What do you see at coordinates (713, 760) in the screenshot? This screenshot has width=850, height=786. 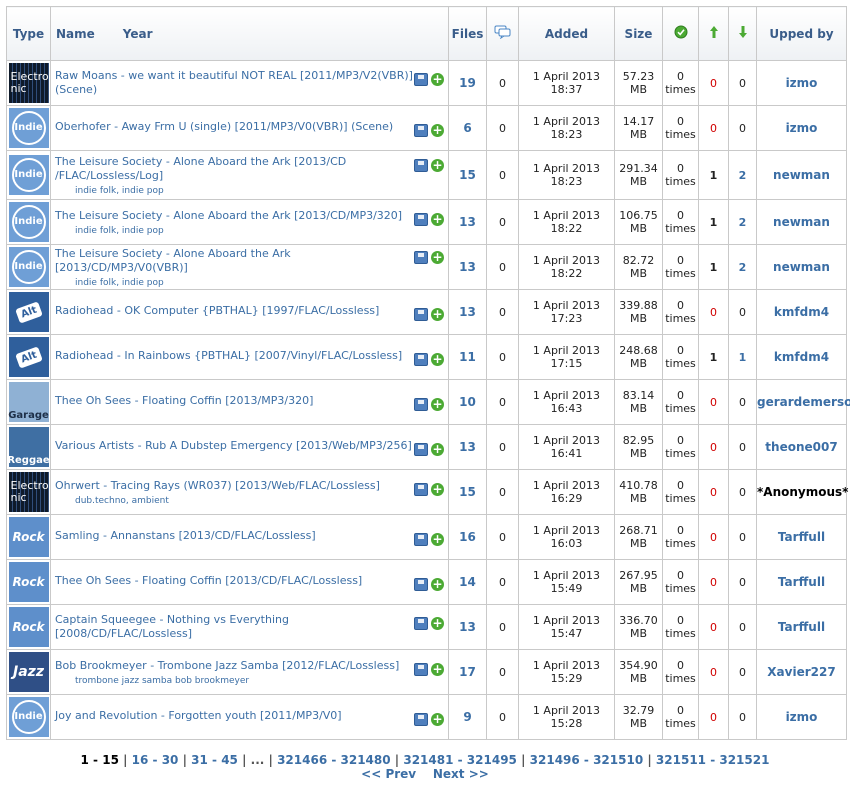 I see `page-link: 321511 - 321521` at bounding box center [713, 760].